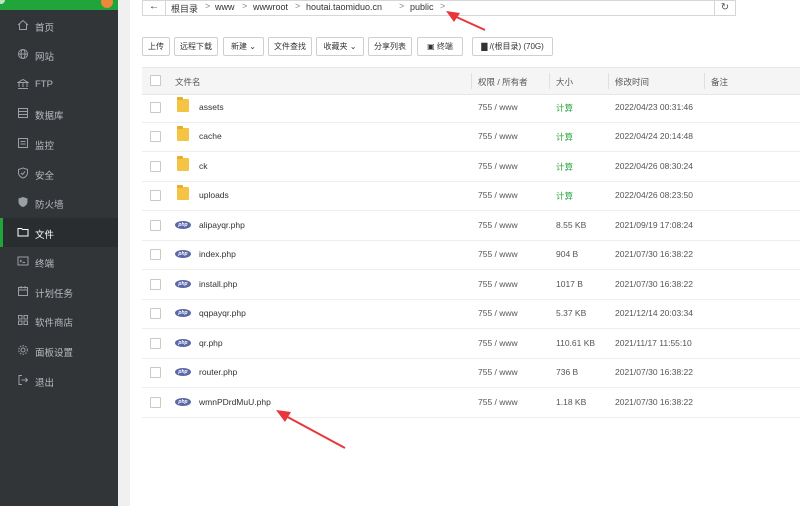  What do you see at coordinates (466, 21) in the screenshot?
I see `annotation-arrow-path` at bounding box center [466, 21].